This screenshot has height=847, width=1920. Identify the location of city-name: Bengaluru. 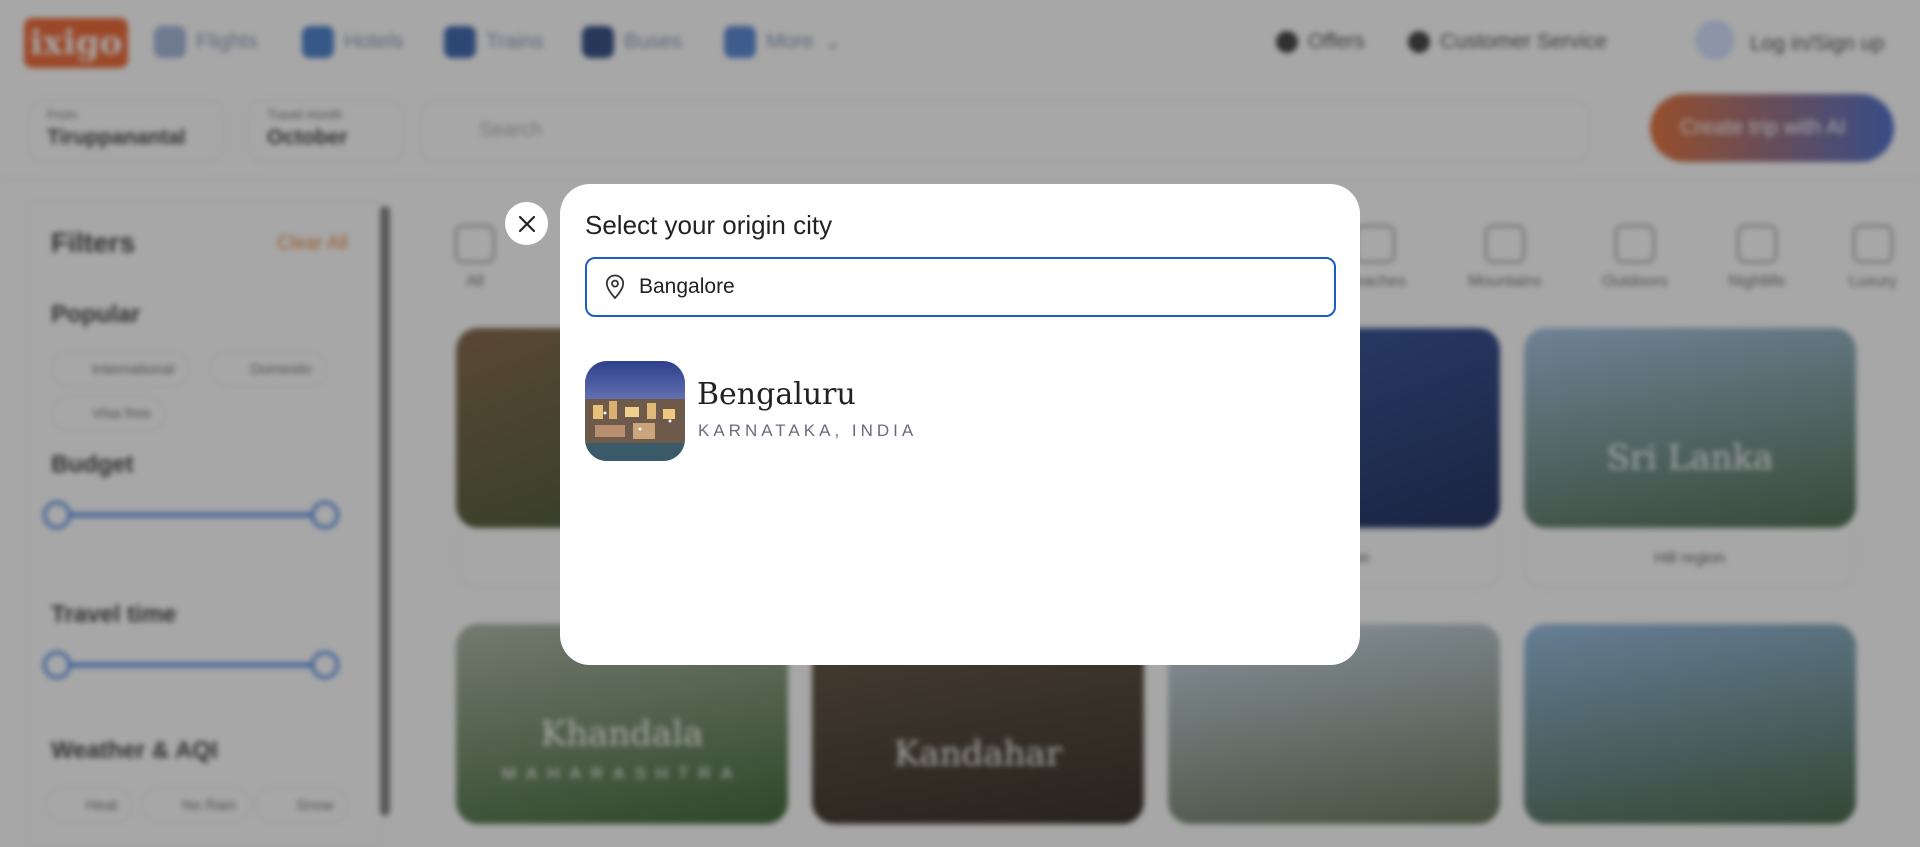
(776, 394).